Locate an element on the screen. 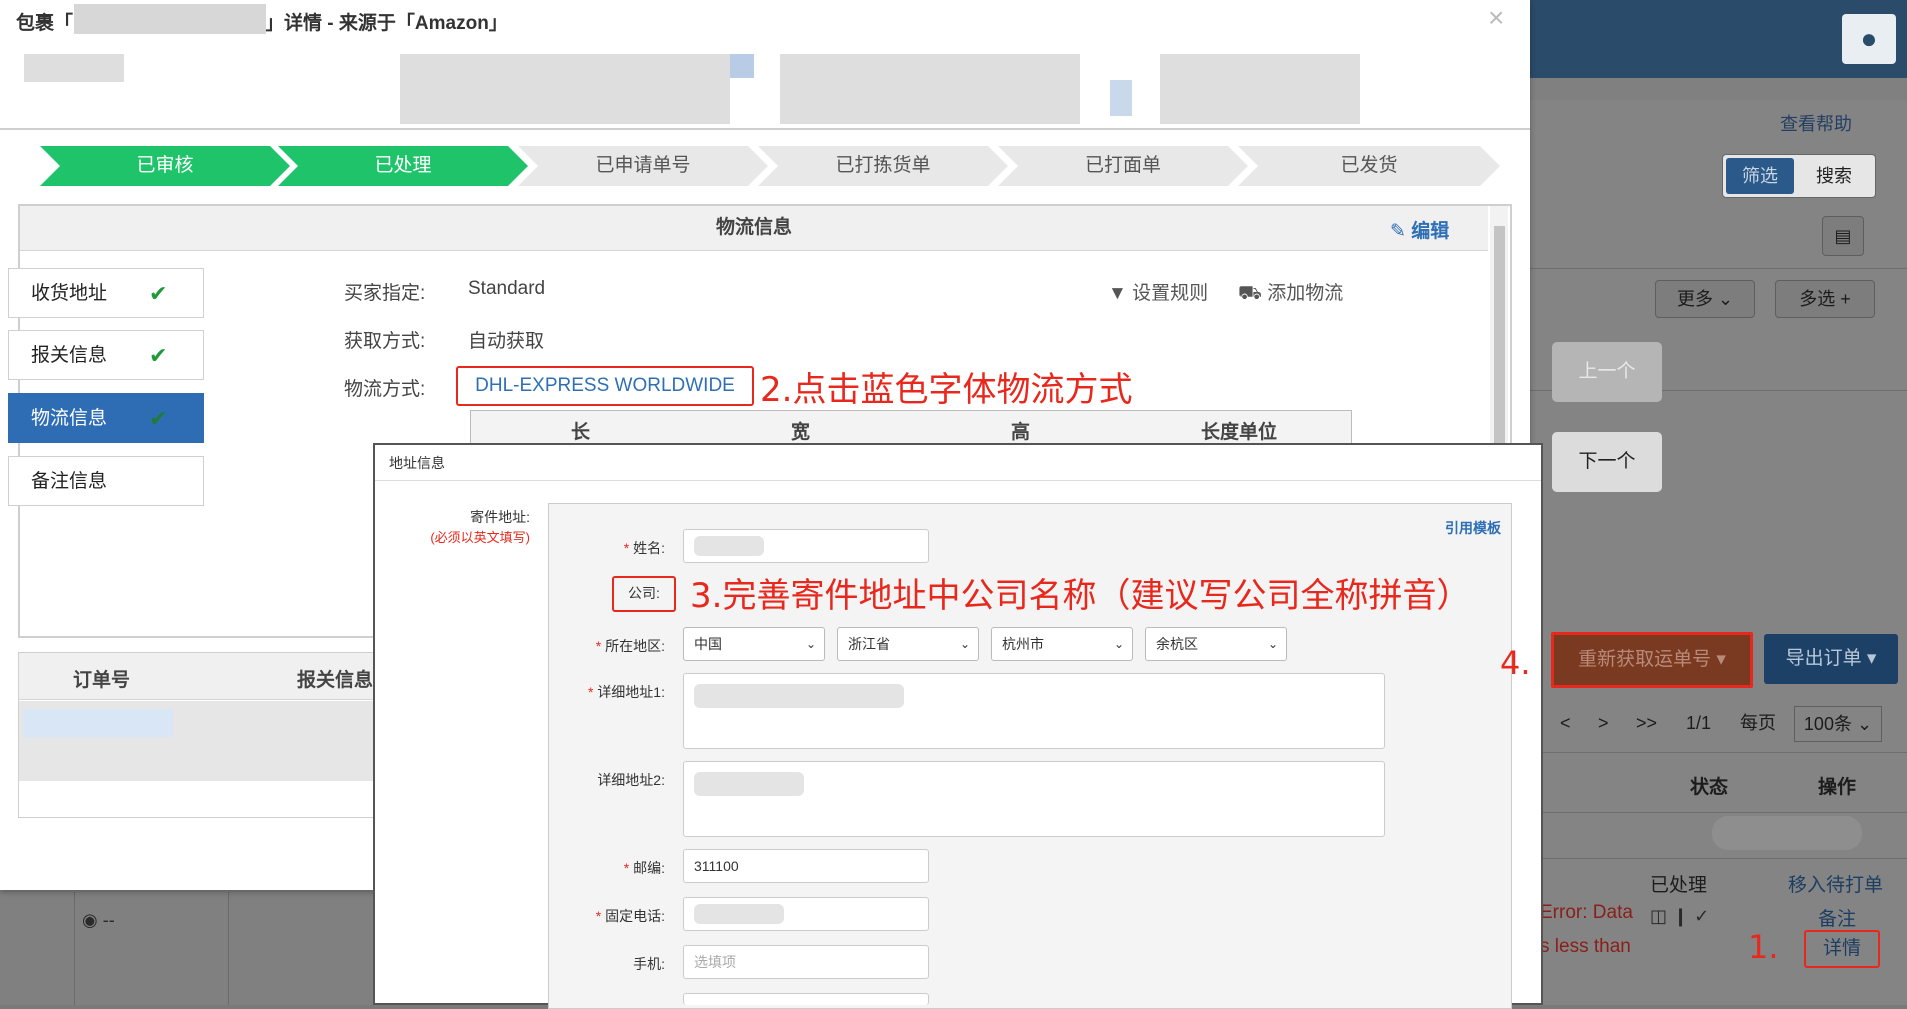 The height and width of the screenshot is (1009, 1907). per-page-select: 100条 ⌄ is located at coordinates (1838, 724).